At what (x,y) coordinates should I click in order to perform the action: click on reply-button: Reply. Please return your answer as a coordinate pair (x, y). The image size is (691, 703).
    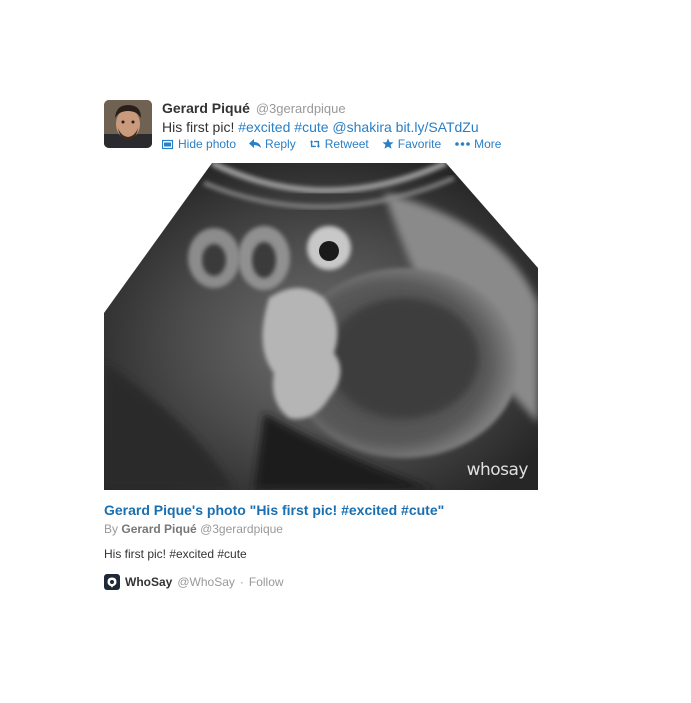
    Looking at the image, I should click on (272, 144).